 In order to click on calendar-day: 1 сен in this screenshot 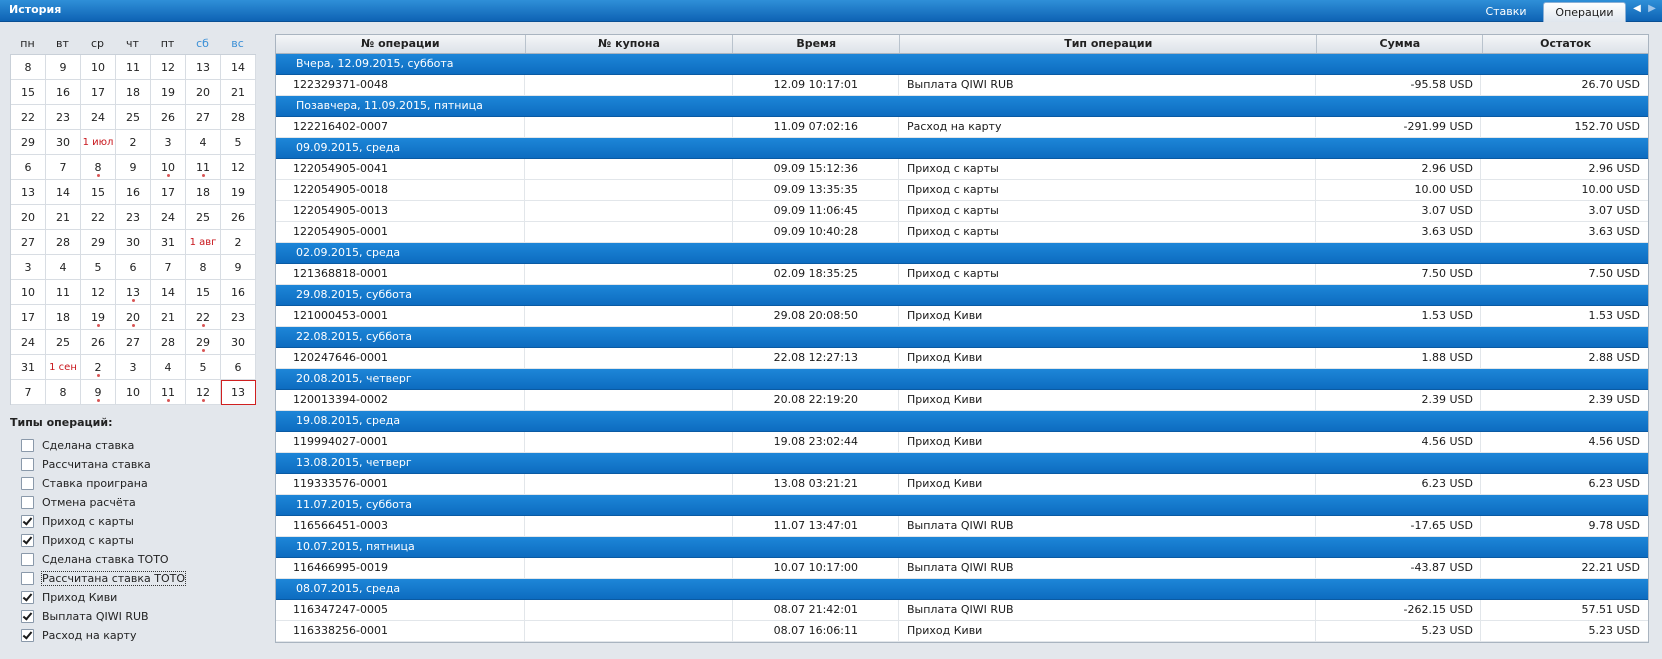, I will do `click(63, 367)`.